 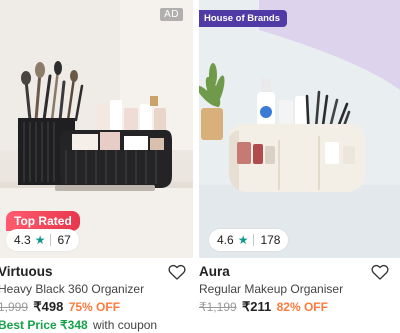 I want to click on mrp-price: 1,999, so click(x=14, y=307).